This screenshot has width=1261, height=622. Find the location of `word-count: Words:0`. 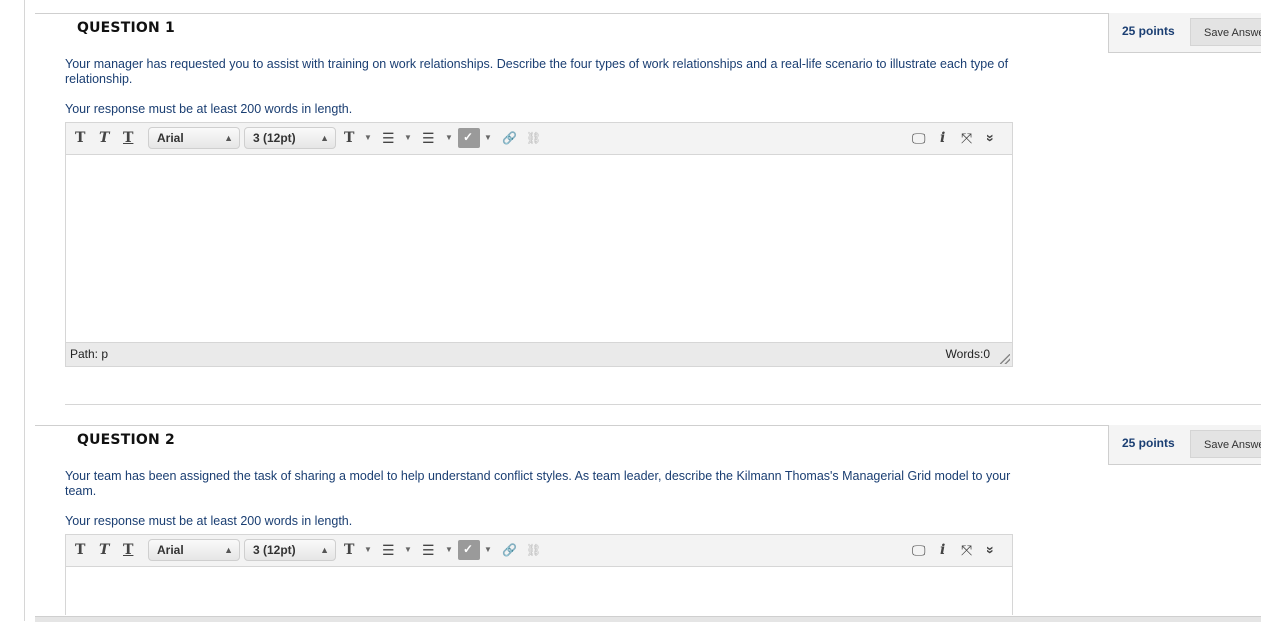

word-count: Words:0 is located at coordinates (967, 354).